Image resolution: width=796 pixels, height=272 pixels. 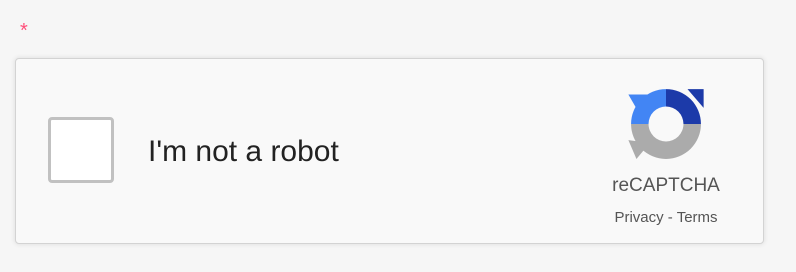 What do you see at coordinates (24, 31) in the screenshot?
I see `required-marker: *` at bounding box center [24, 31].